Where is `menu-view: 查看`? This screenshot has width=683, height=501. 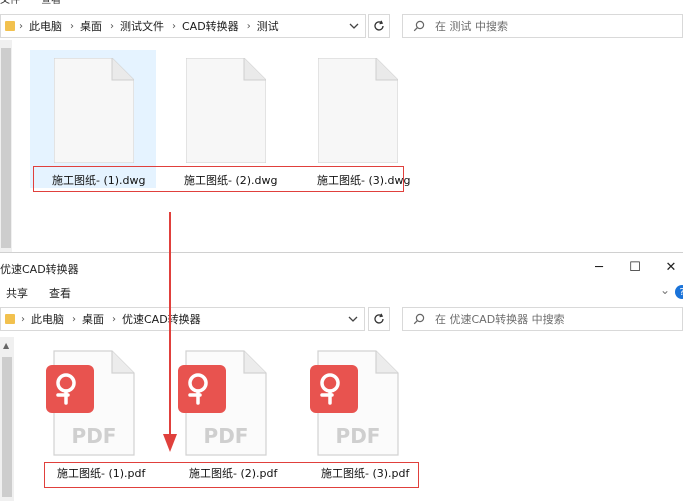
menu-view: 查看 is located at coordinates (51, 3).